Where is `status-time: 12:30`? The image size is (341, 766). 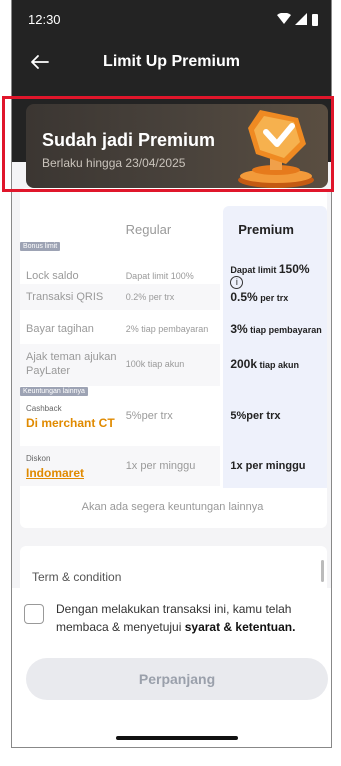 status-time: 12:30 is located at coordinates (44, 19).